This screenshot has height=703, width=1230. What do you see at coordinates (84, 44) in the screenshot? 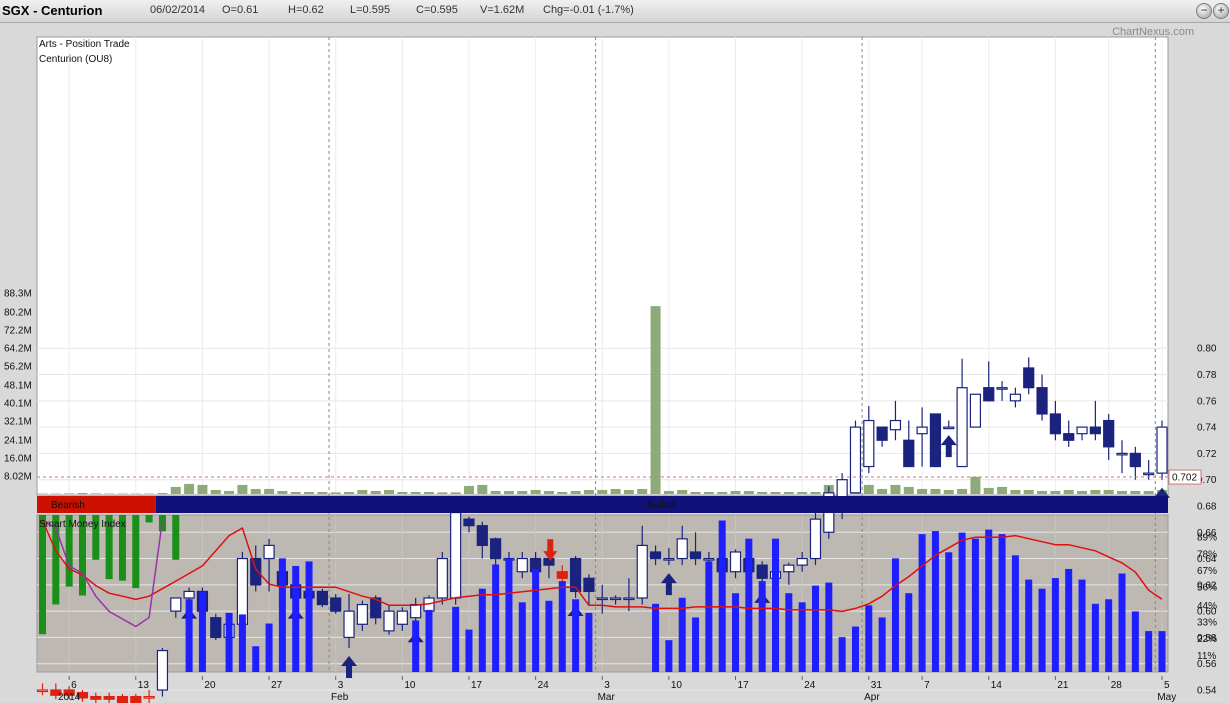
I see `chart-subtitle: Arts - Position Trade` at bounding box center [84, 44].